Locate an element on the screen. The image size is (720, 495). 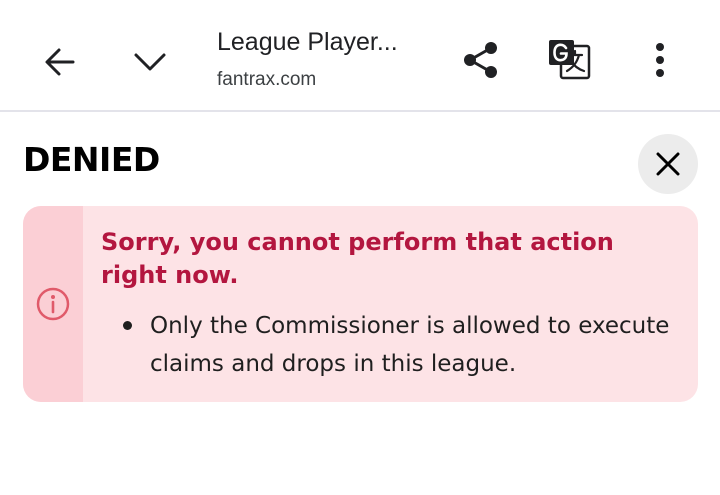
info-icon is located at coordinates (53, 304).